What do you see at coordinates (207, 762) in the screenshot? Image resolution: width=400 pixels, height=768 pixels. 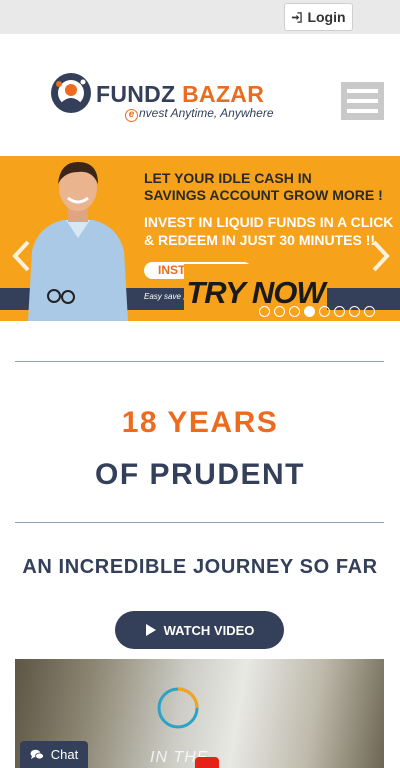 I see `youtube-play-icon` at bounding box center [207, 762].